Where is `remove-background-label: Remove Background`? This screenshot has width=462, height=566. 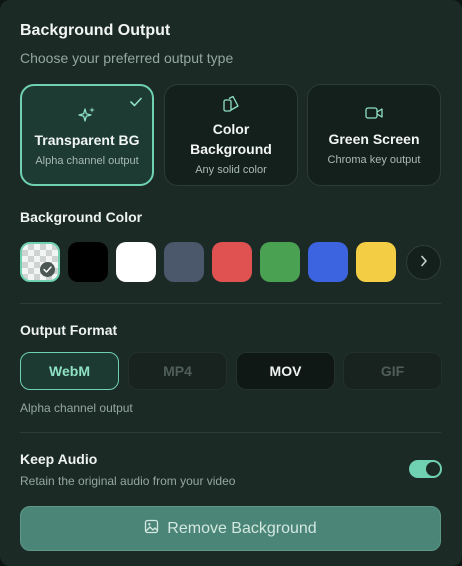 remove-background-label: Remove Background is located at coordinates (242, 528).